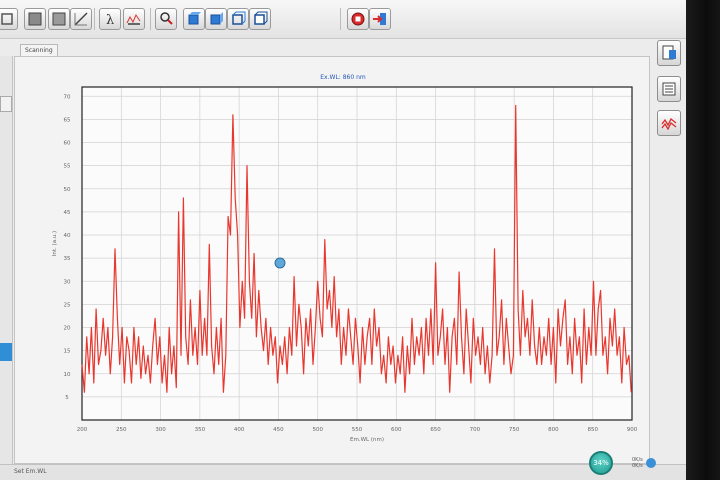 This screenshot has height=480, width=720. What do you see at coordinates (67, 329) in the screenshot?
I see `y-tick-label: 20` at bounding box center [67, 329].